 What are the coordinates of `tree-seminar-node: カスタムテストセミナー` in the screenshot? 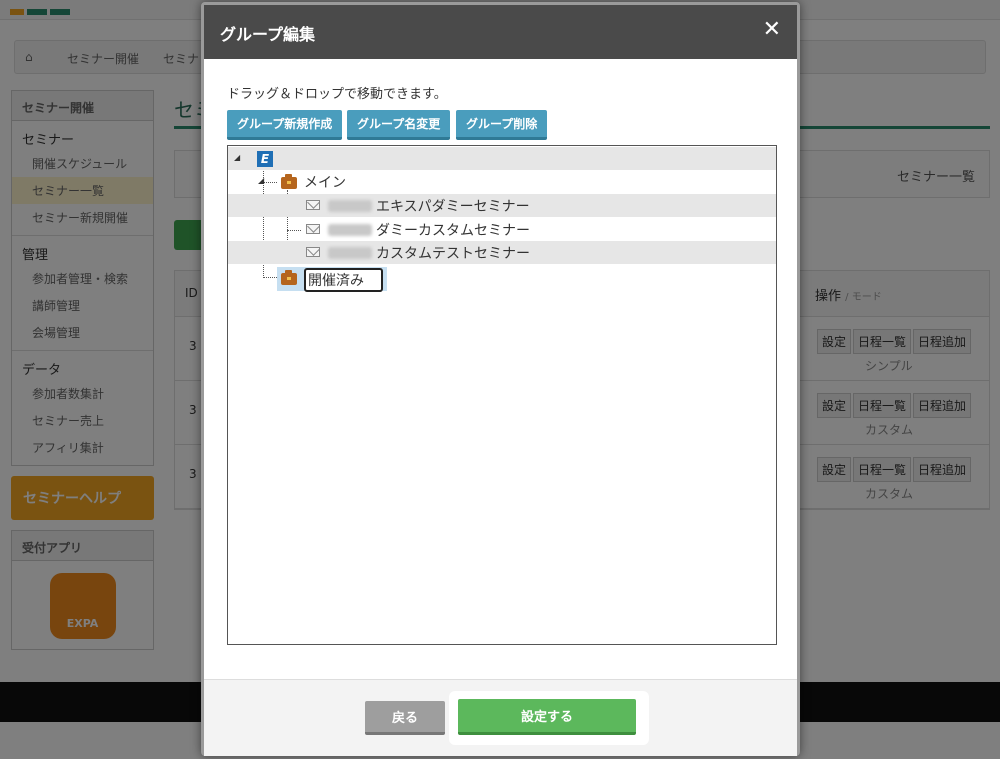 It's located at (502, 252).